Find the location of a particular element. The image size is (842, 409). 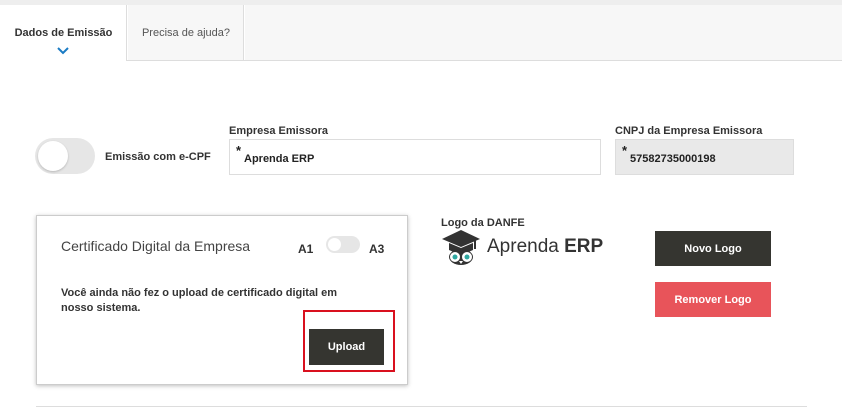

graduation-cap-owl-icon is located at coordinates (461, 247).